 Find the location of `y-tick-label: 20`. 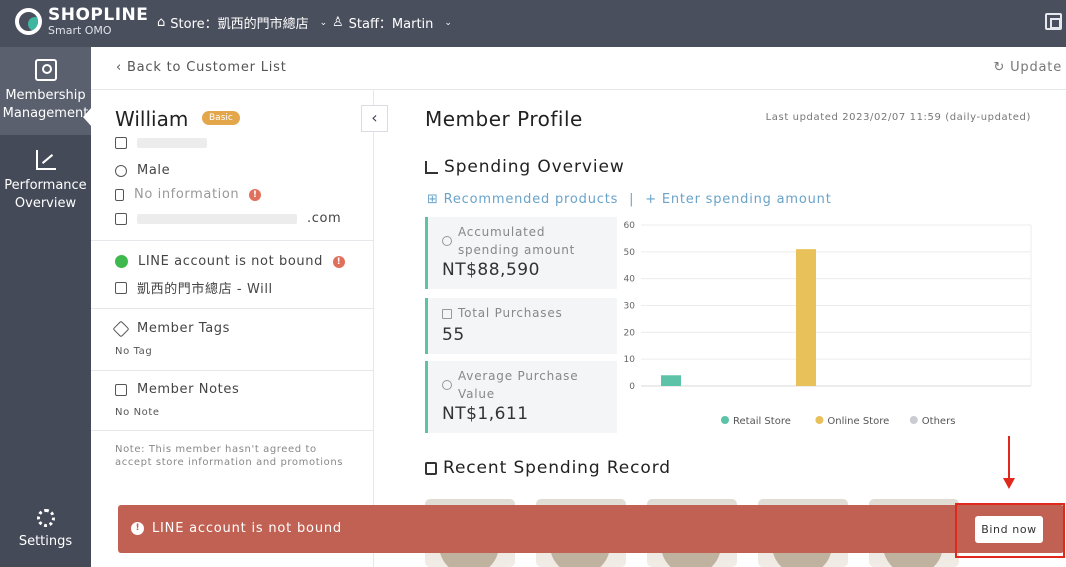

y-tick-label: 20 is located at coordinates (630, 333).